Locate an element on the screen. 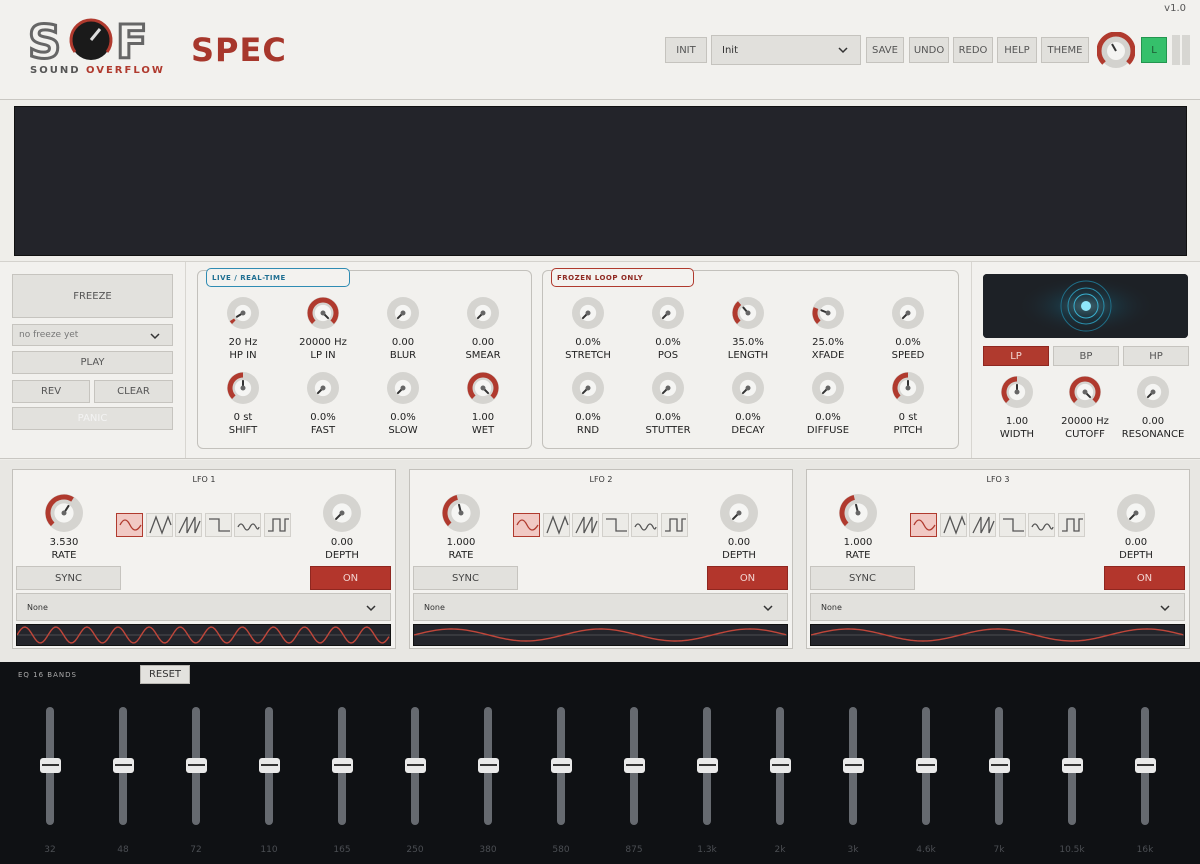 The image size is (1200, 864). hp-in-control: 20 Hz HP IN is located at coordinates (243, 329).